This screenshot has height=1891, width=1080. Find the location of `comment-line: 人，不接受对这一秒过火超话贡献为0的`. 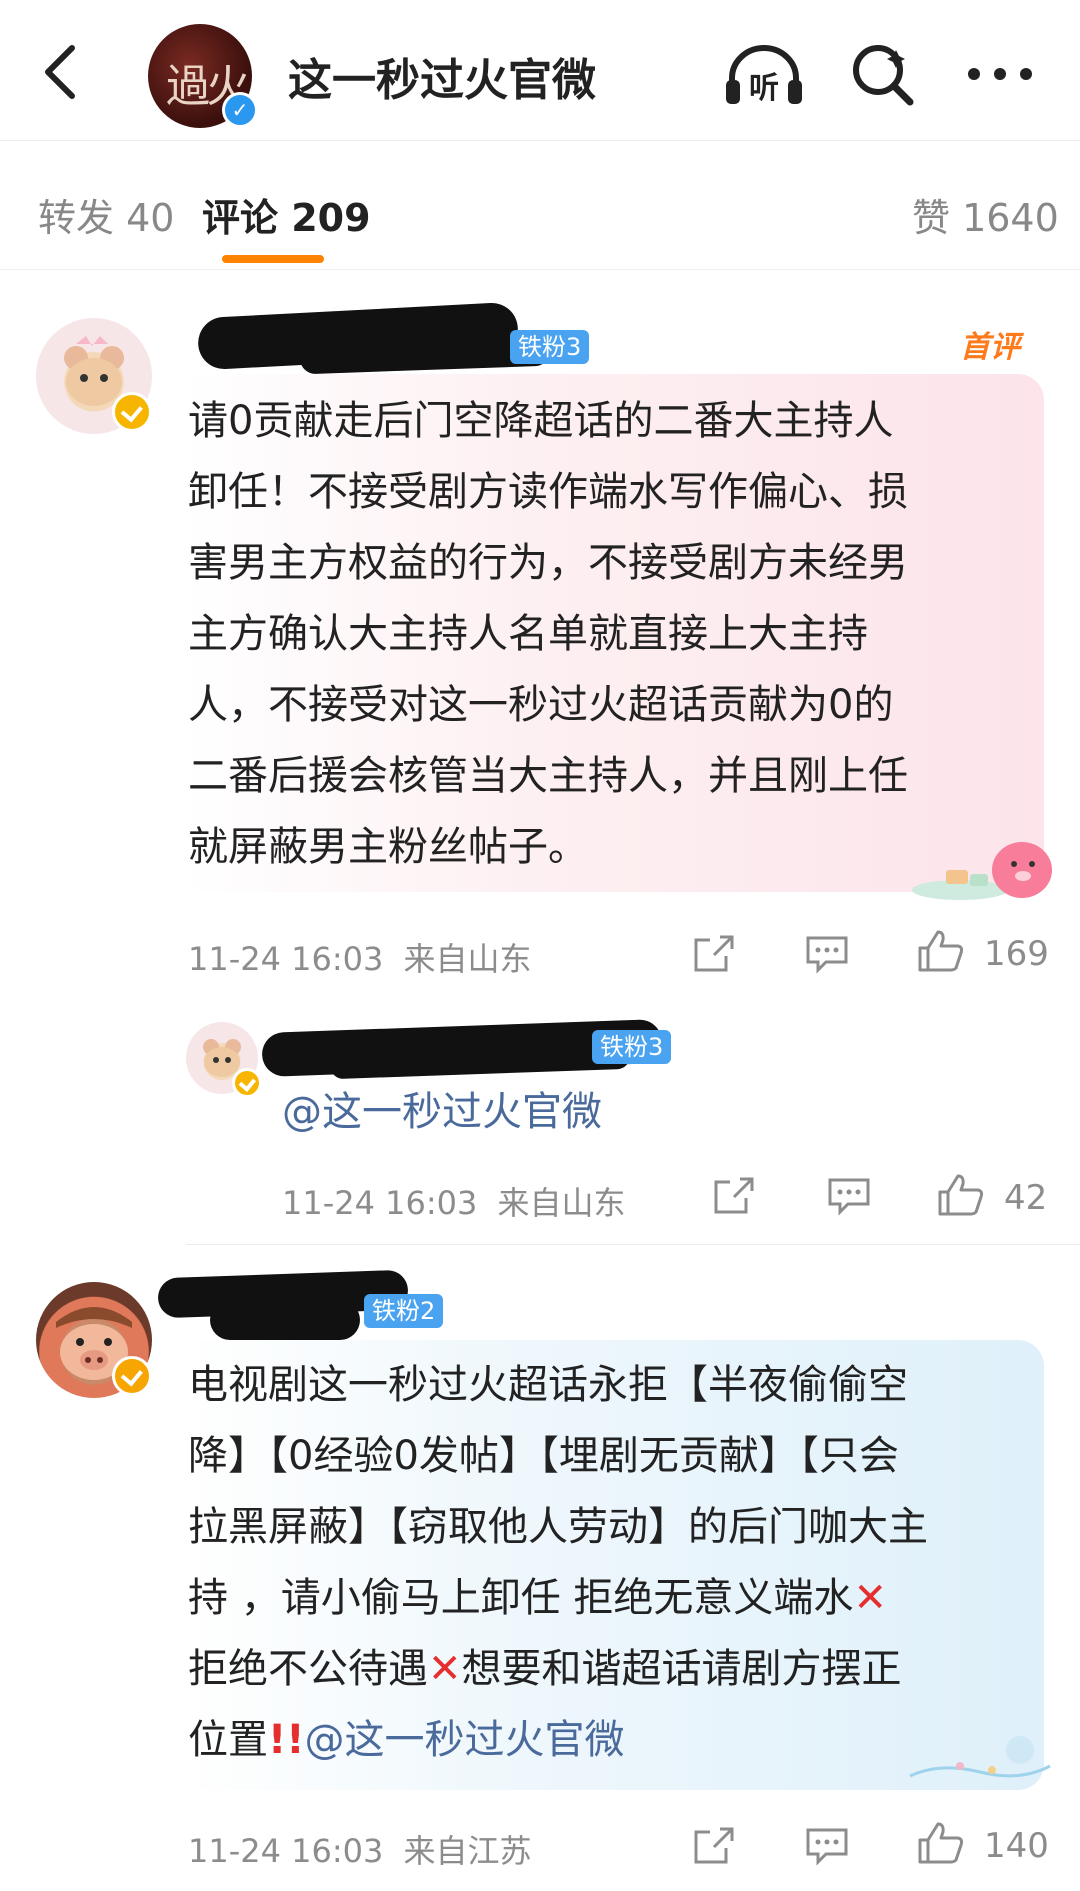

comment-line: 人，不接受对这一秒过火超话贡献为0的 is located at coordinates (541, 705).